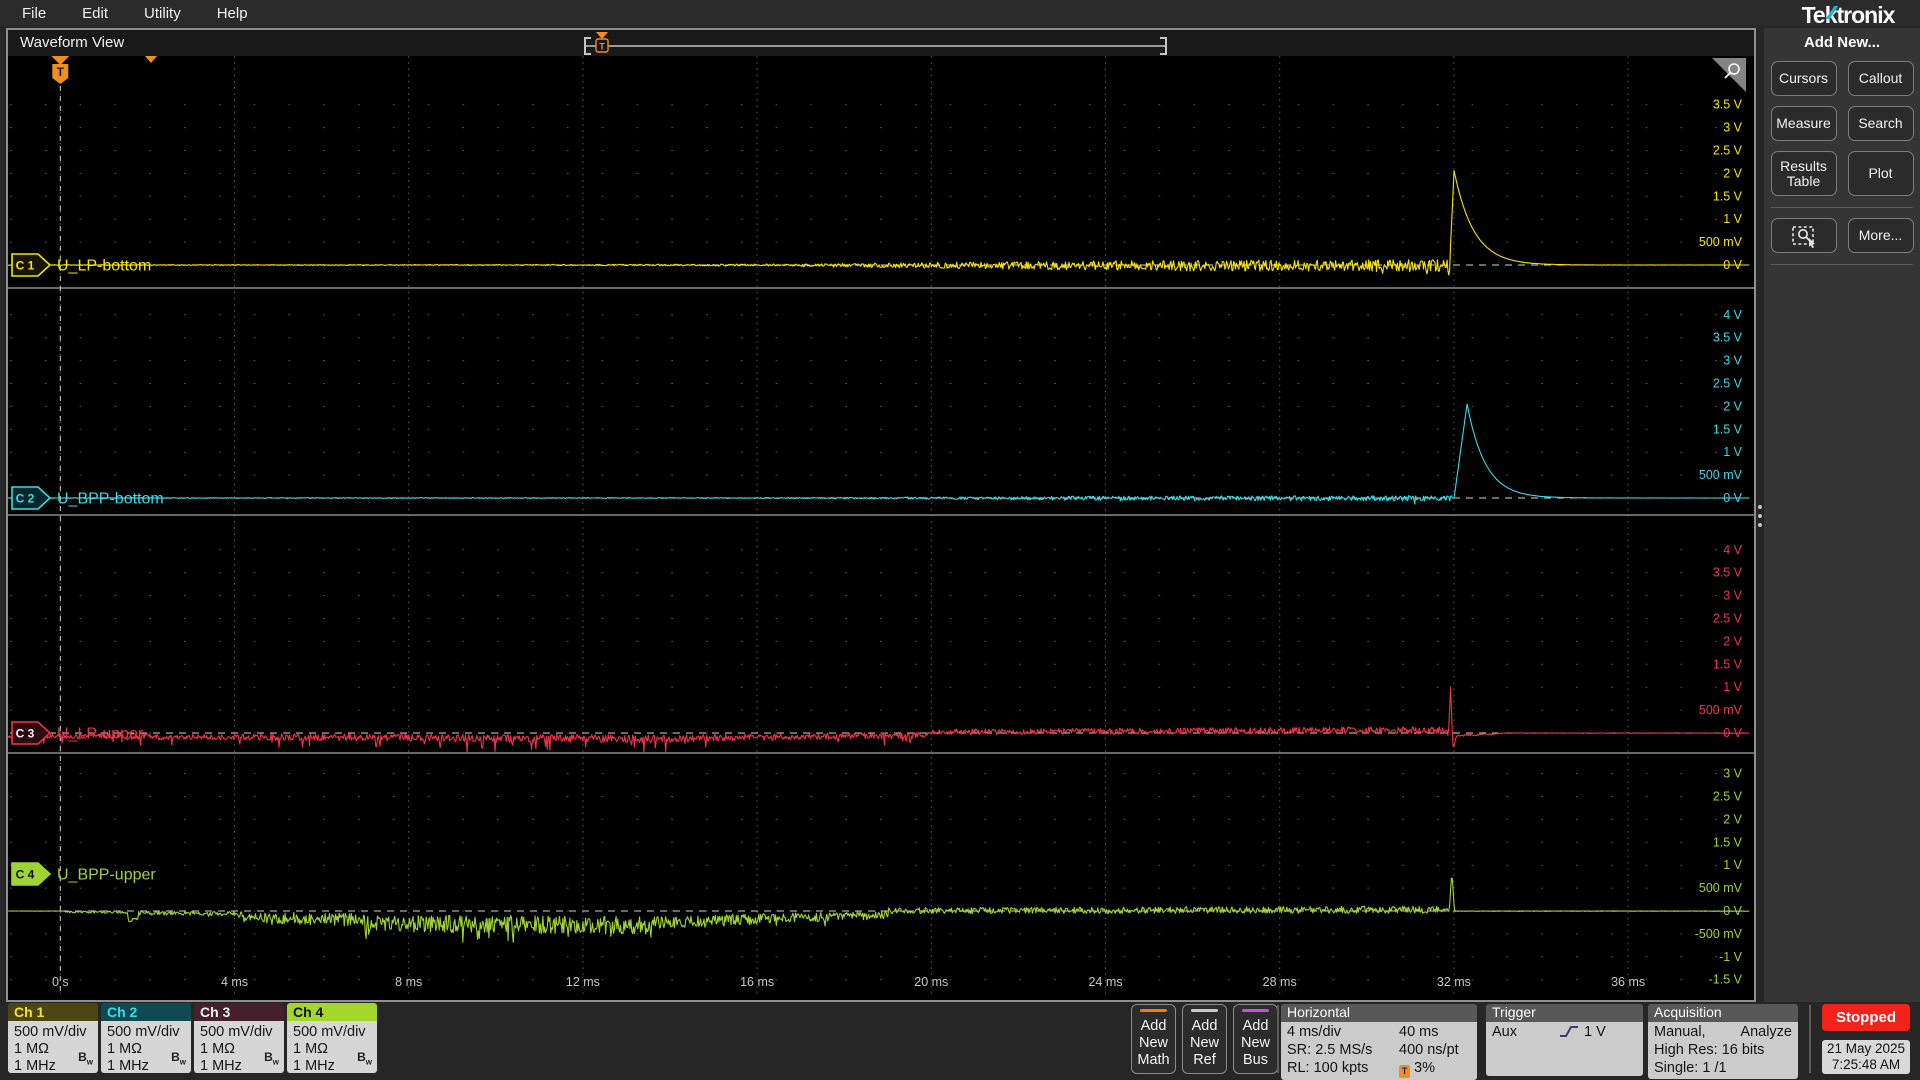 The width and height of the screenshot is (1920, 1080). Describe the element at coordinates (1690, 1068) in the screenshot. I see `acquisition-single: Single: 1 /1` at that location.